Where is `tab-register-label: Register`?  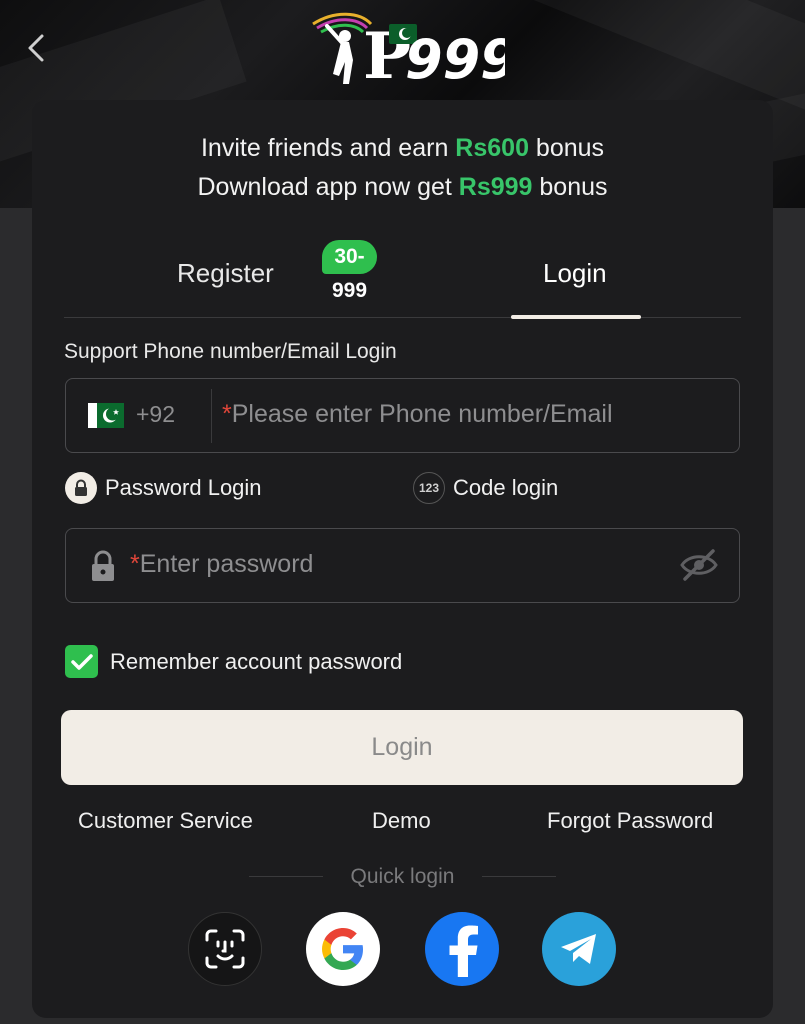
tab-register-label: Register is located at coordinates (225, 273).